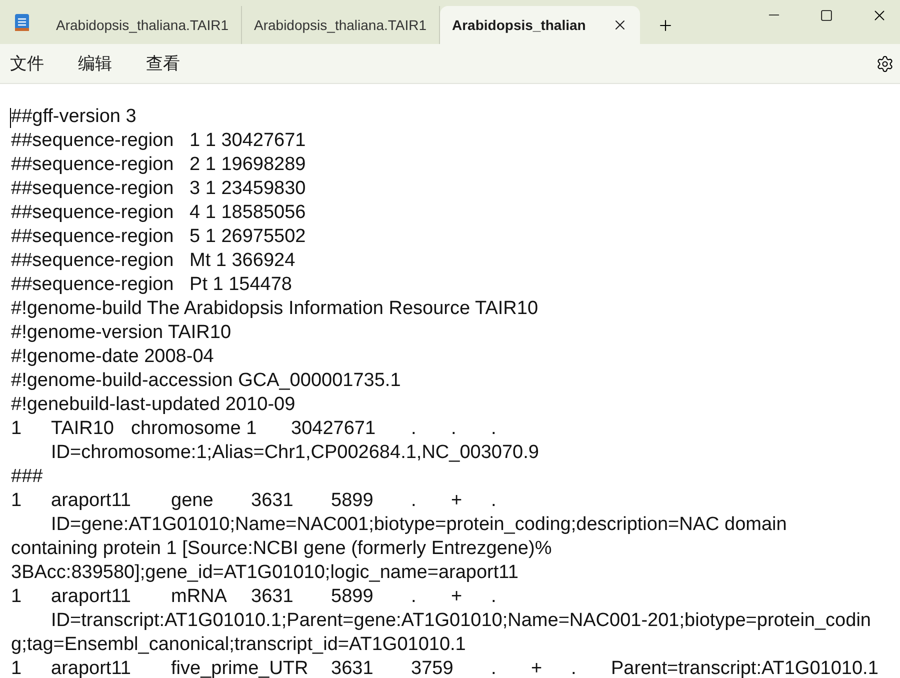 The image size is (900, 678). Describe the element at coordinates (253, 597) in the screenshot. I see `text-line: 1 araport11 mRNA 3631 5899 . + .` at that location.